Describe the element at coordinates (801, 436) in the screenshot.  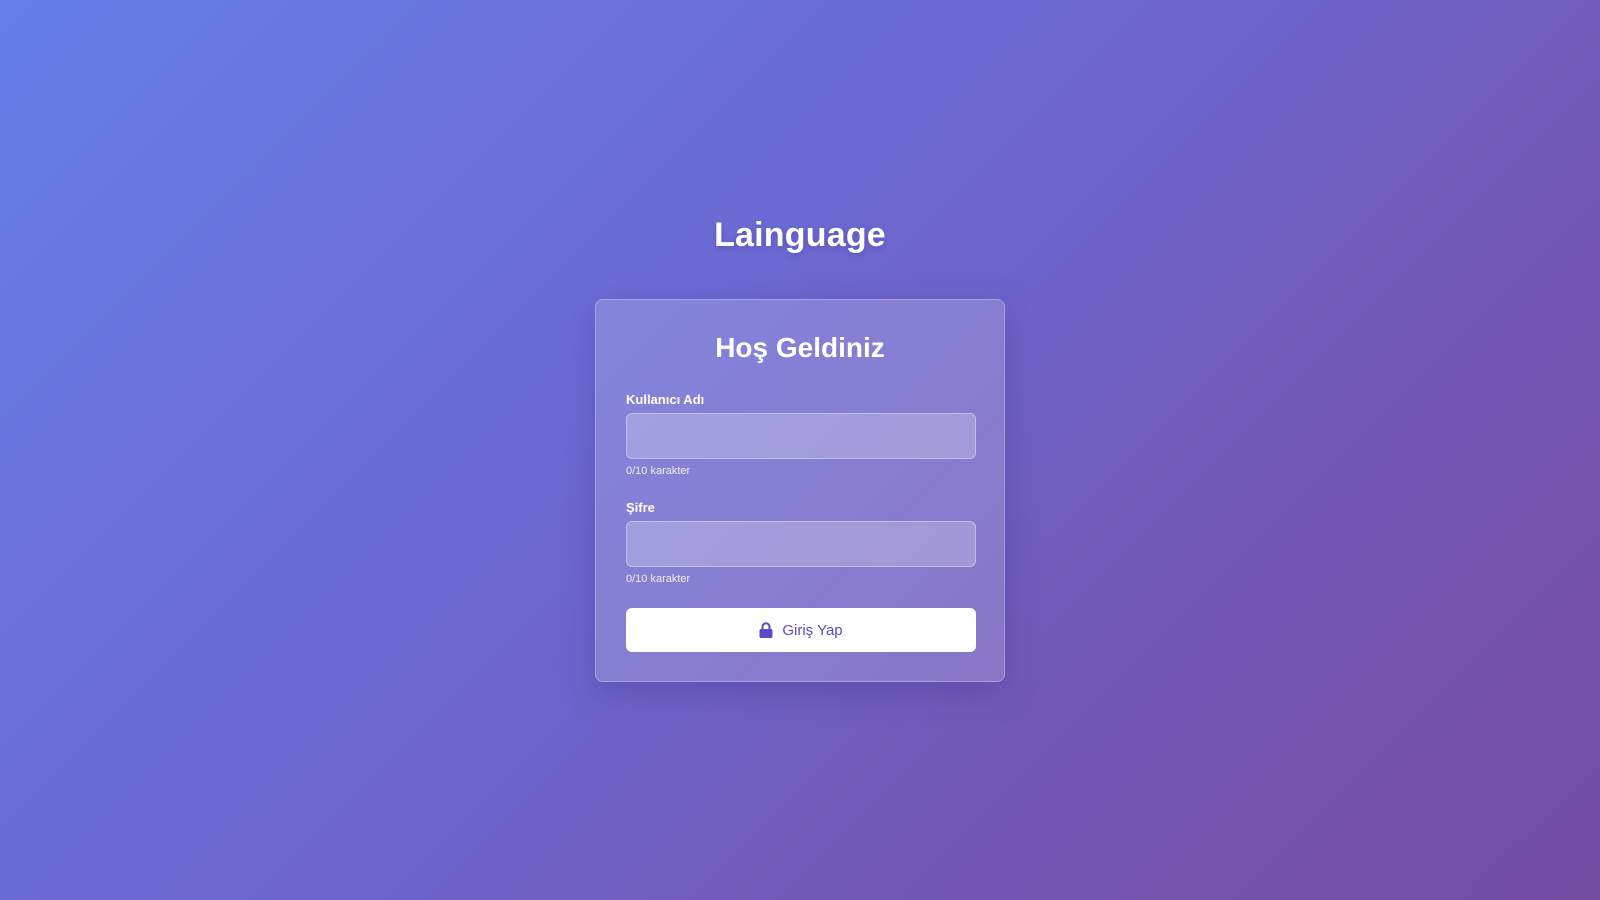
I see `username-input` at that location.